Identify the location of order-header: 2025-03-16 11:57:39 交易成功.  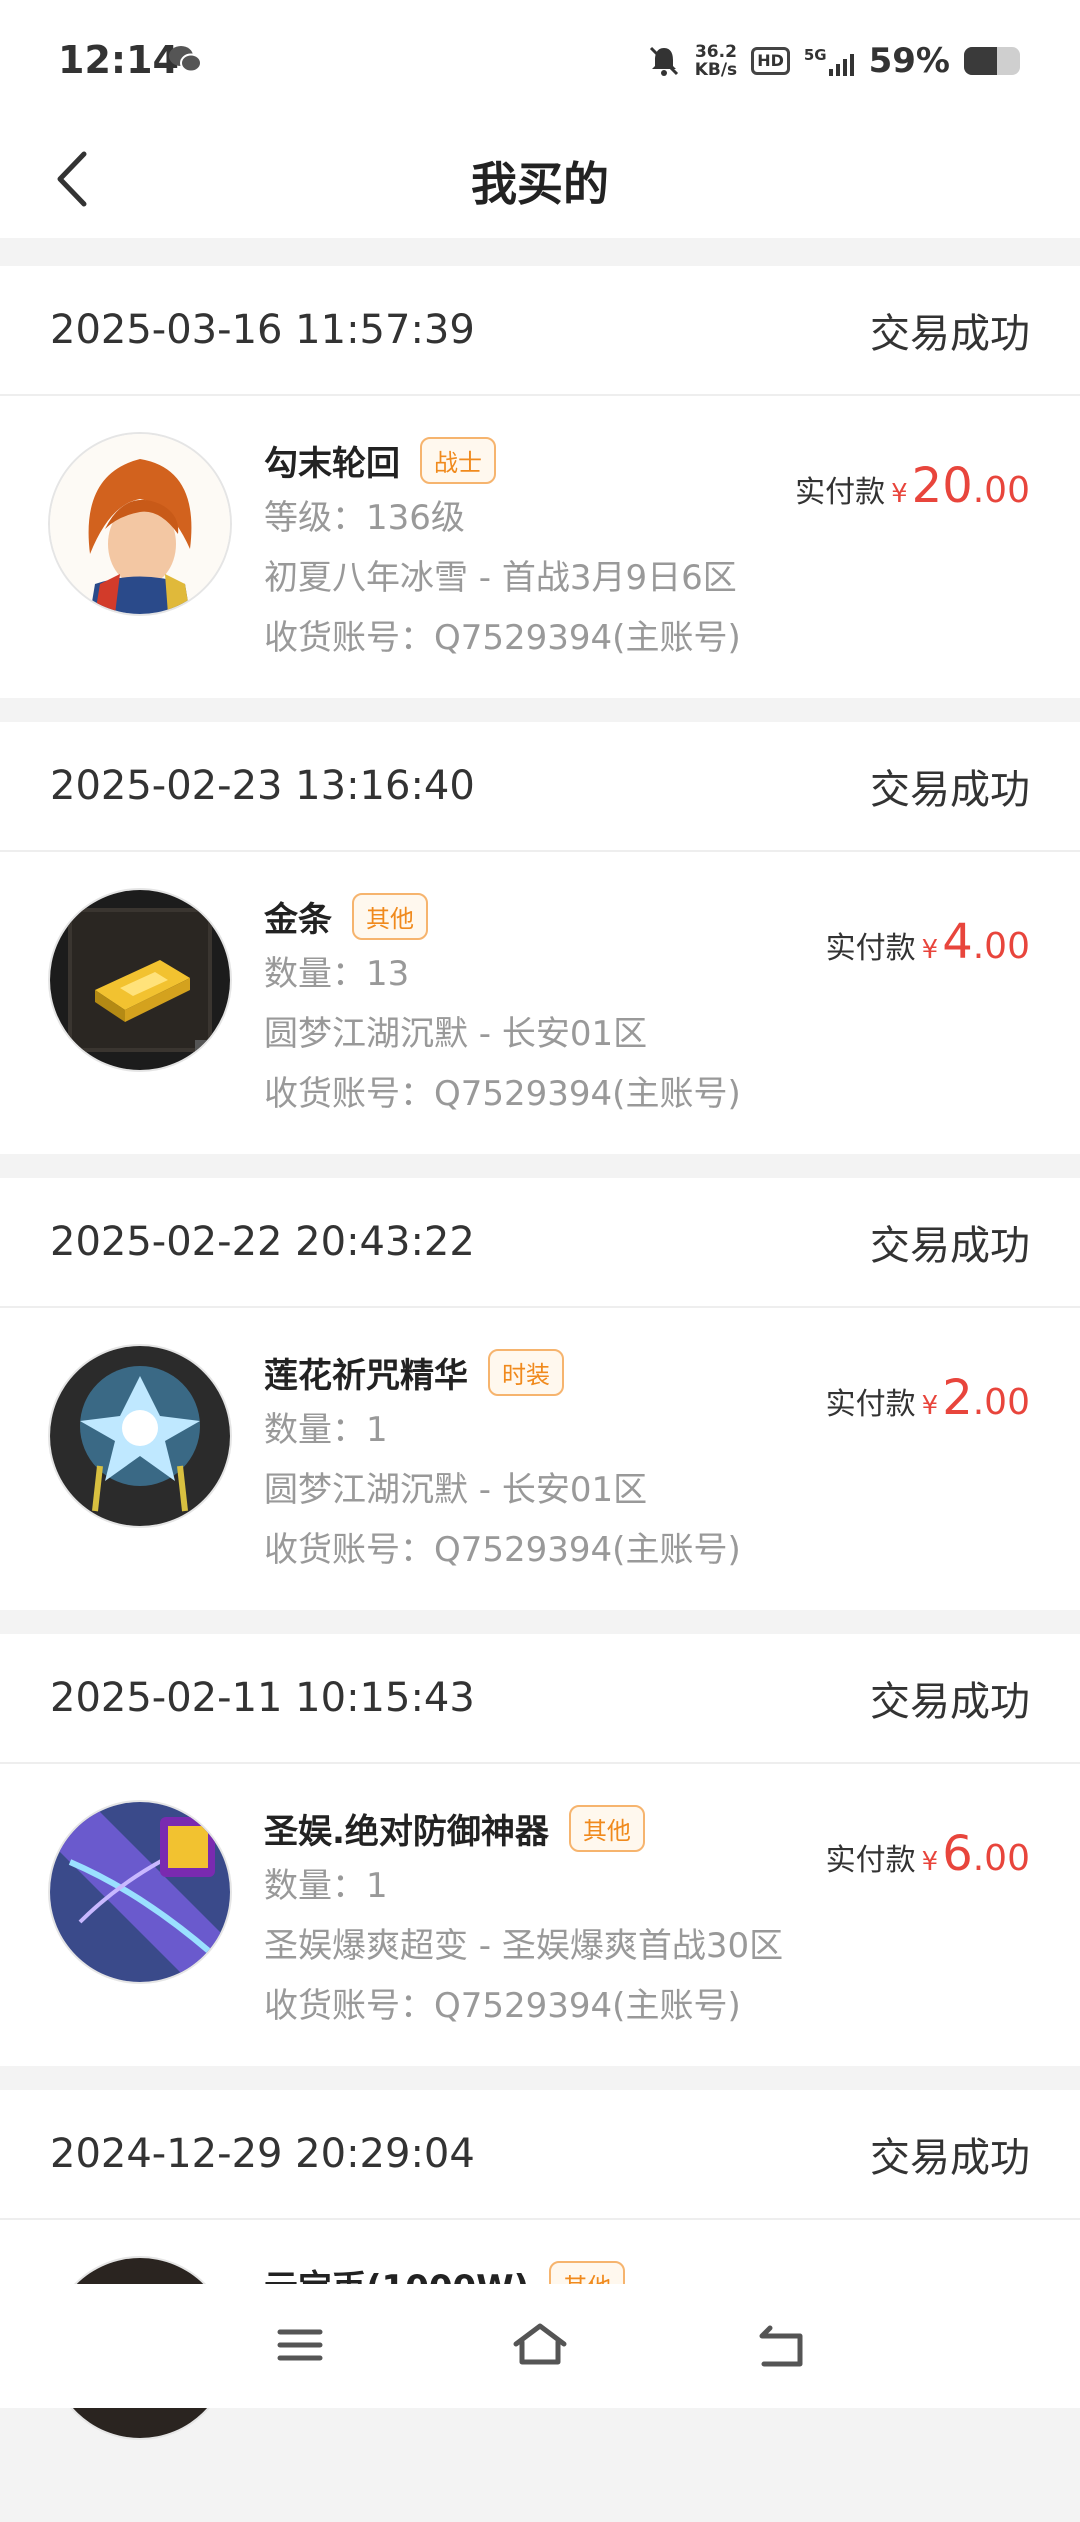
(540, 331).